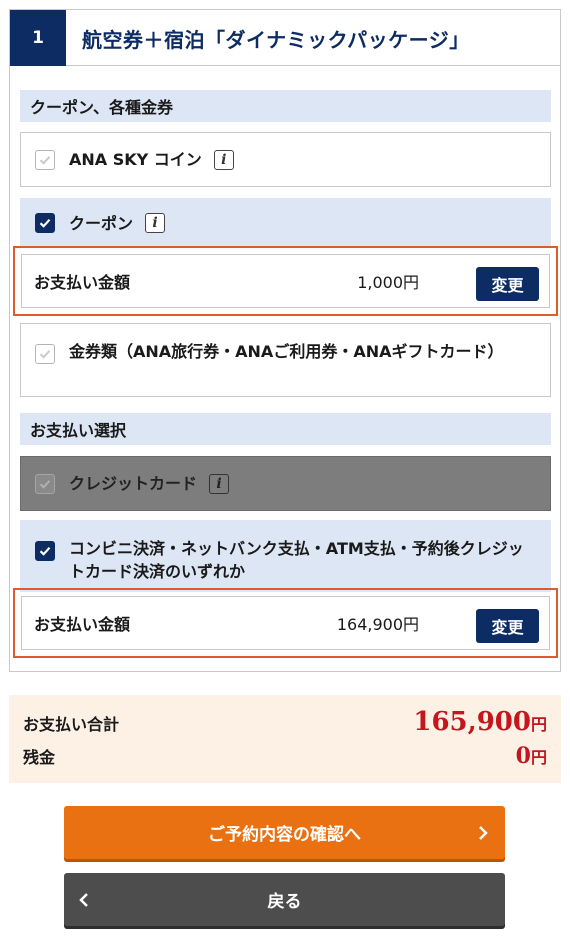 This screenshot has height=944, width=570. What do you see at coordinates (285, 106) in the screenshot?
I see `section-label-coupons: クーポン、各種金券` at bounding box center [285, 106].